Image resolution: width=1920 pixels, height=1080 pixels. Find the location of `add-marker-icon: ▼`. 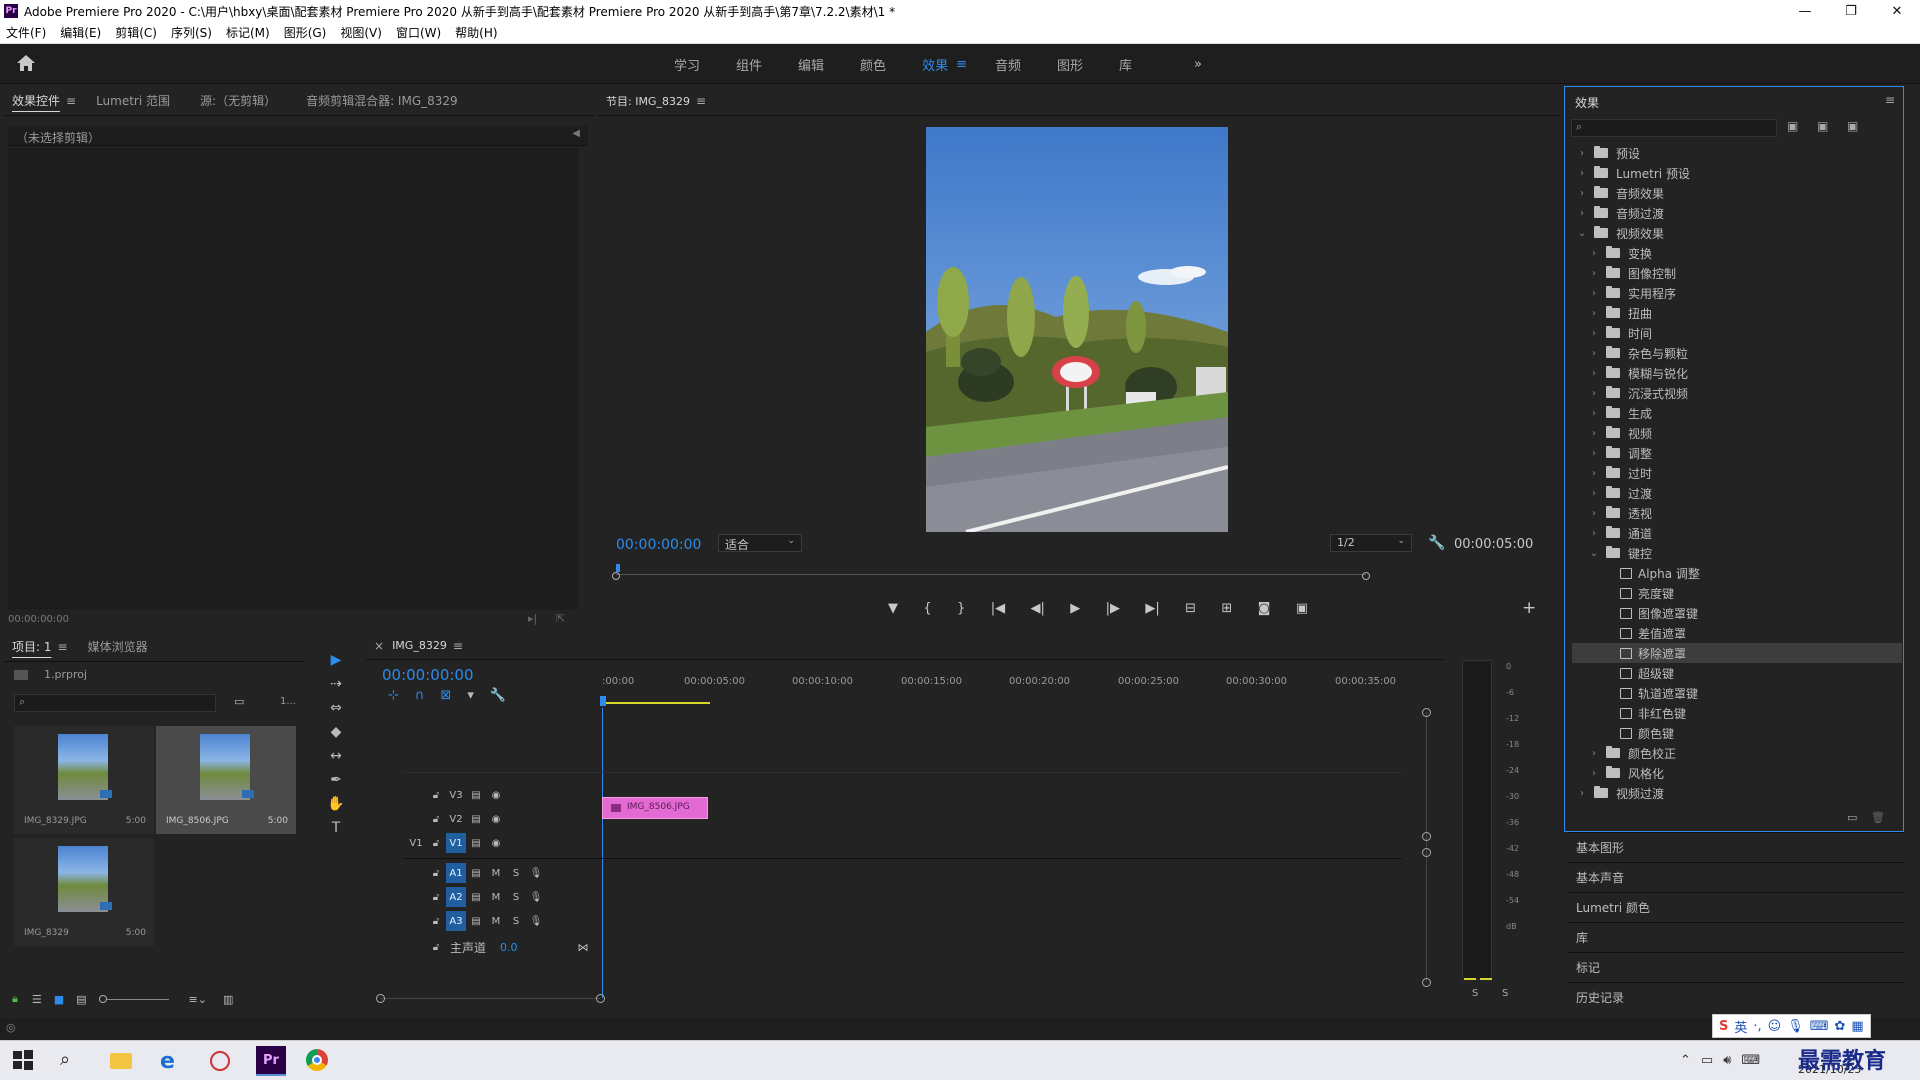

add-marker-icon: ▼ is located at coordinates (893, 611).